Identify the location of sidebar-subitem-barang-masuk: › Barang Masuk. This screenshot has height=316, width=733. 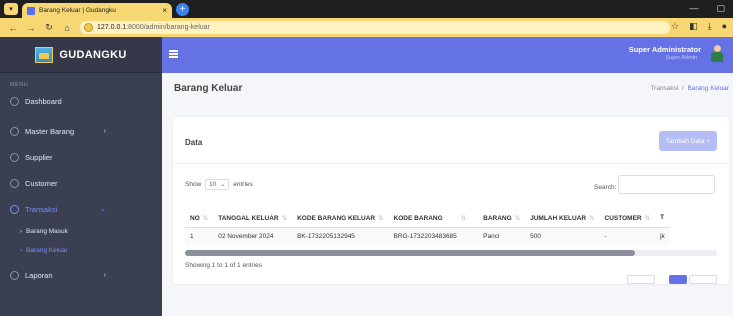
(81, 231).